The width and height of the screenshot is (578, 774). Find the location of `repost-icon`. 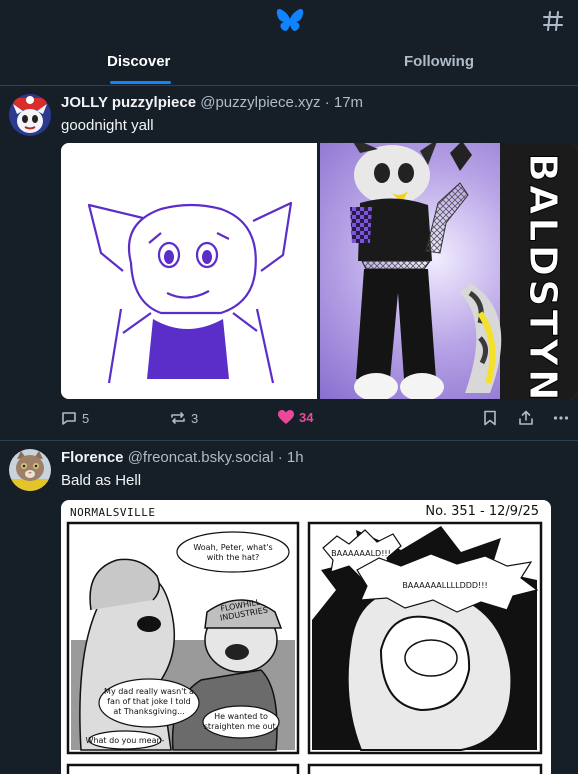

repost-icon is located at coordinates (178, 418).